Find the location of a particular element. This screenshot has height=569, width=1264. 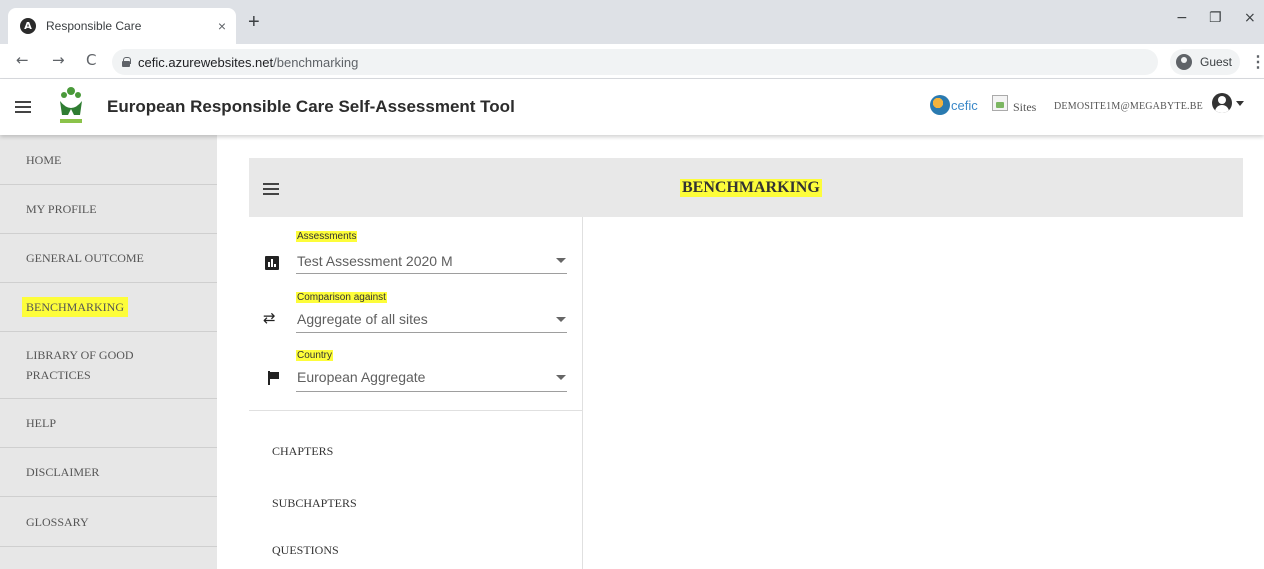

bar-chart-icon is located at coordinates (272, 263).